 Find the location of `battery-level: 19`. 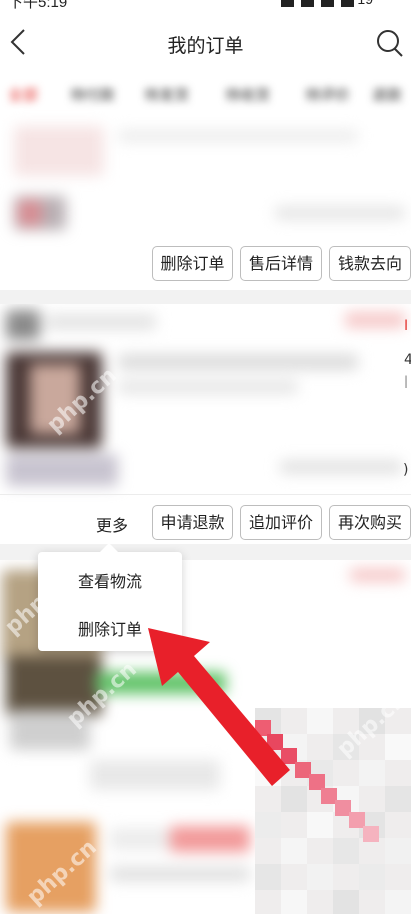

battery-level: 19 is located at coordinates (365, 3).